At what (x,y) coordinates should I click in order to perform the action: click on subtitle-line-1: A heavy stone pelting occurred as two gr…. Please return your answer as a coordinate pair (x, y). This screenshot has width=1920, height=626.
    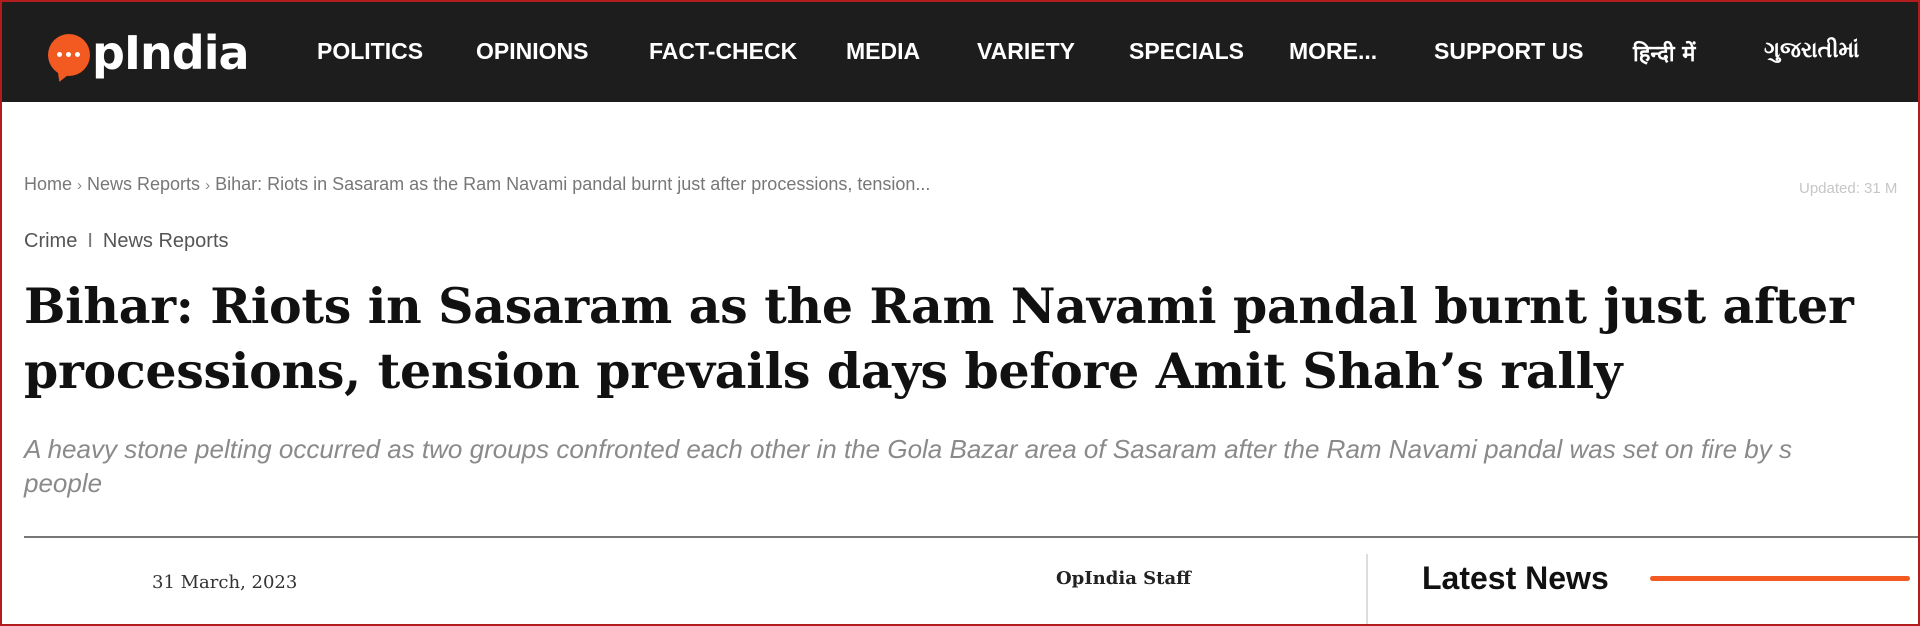
    Looking at the image, I should click on (908, 449).